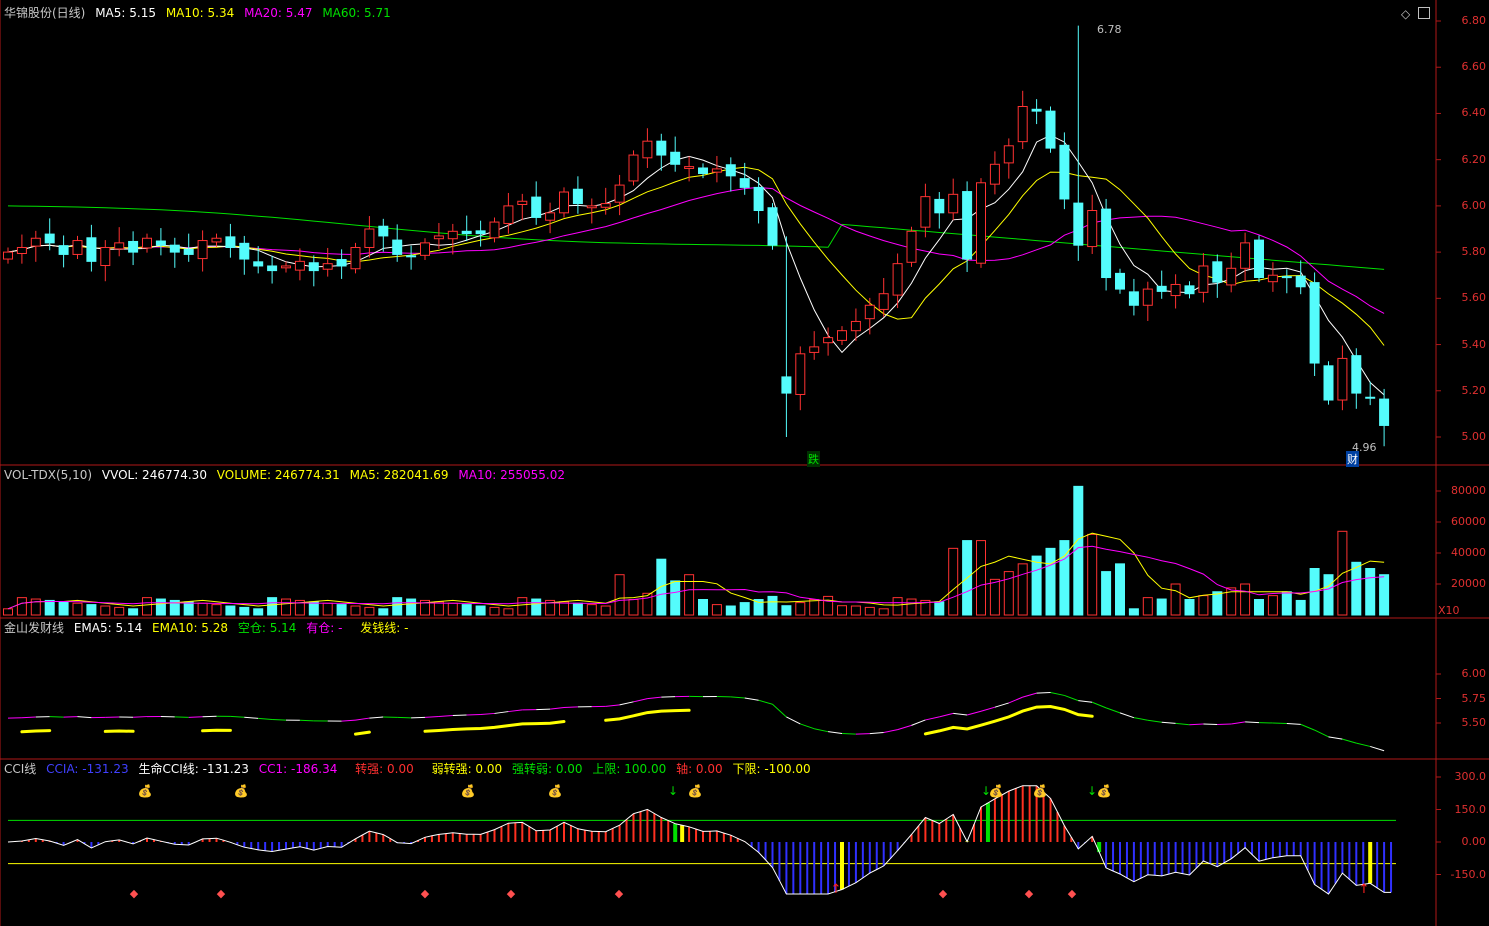 The width and height of the screenshot is (1489, 926). I want to click on header-ma20: MA20: 5.47, so click(278, 13).